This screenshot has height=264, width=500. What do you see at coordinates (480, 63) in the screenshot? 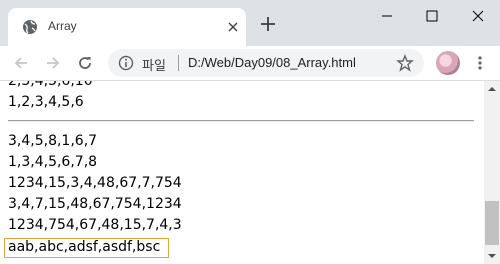
I see `more-menu-icon` at bounding box center [480, 63].